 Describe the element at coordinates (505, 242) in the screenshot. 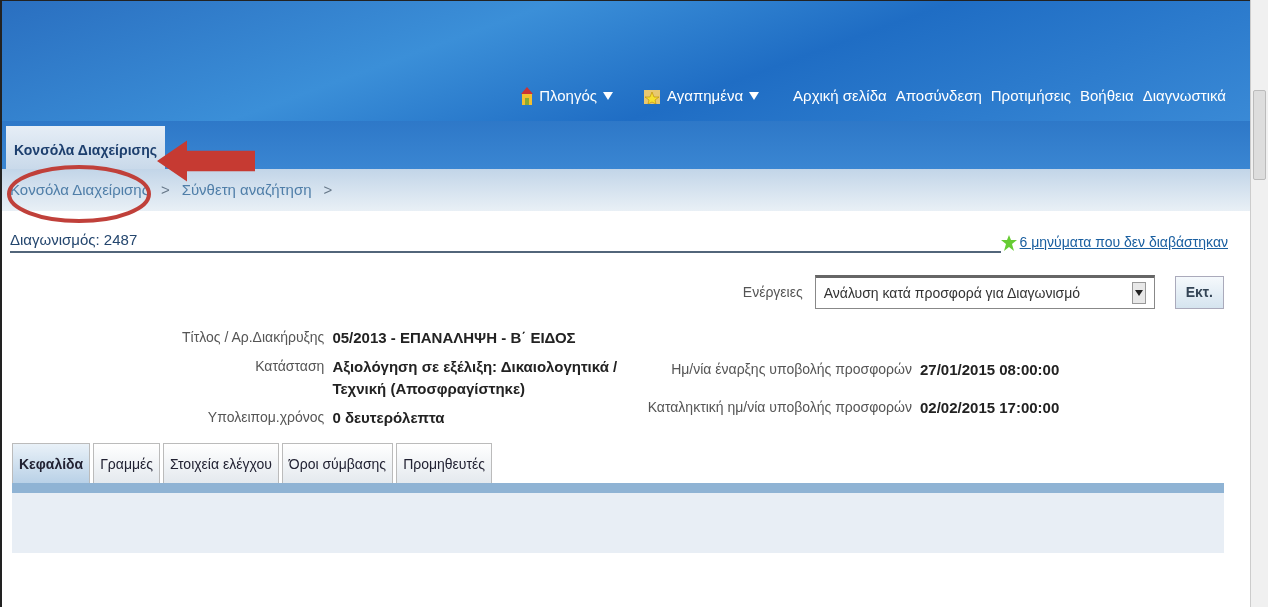

I see `page-title: Διαγωνισμός: 2487` at that location.